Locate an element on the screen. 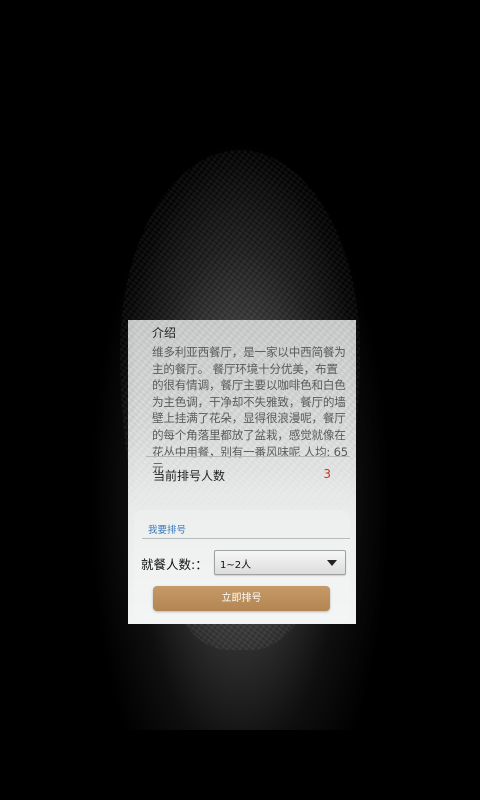 Image resolution: width=480 pixels, height=800 pixels. intro-divider is located at coordinates (248, 456).